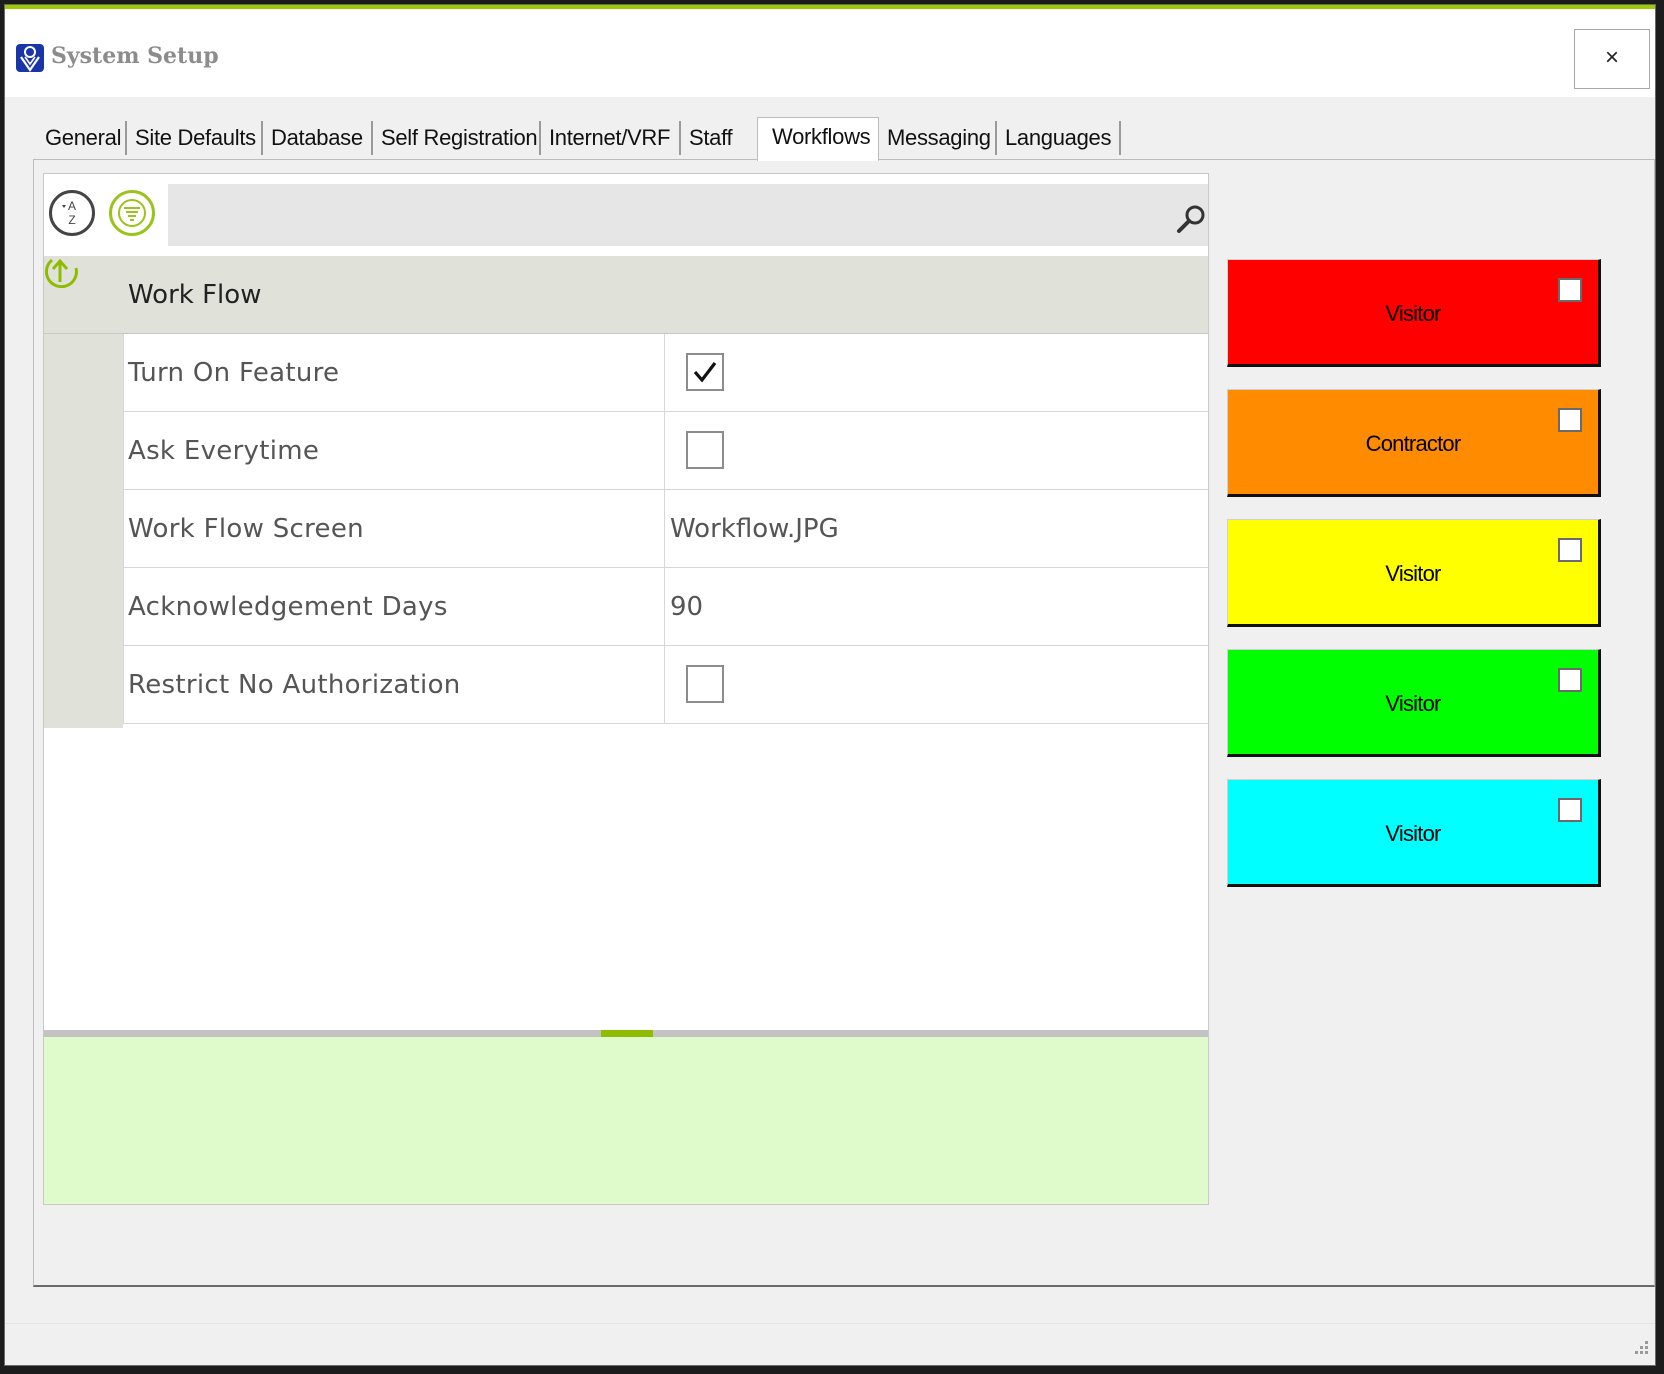 This screenshot has height=1374, width=1664. I want to click on status-bar-divider, so click(830, 1323).